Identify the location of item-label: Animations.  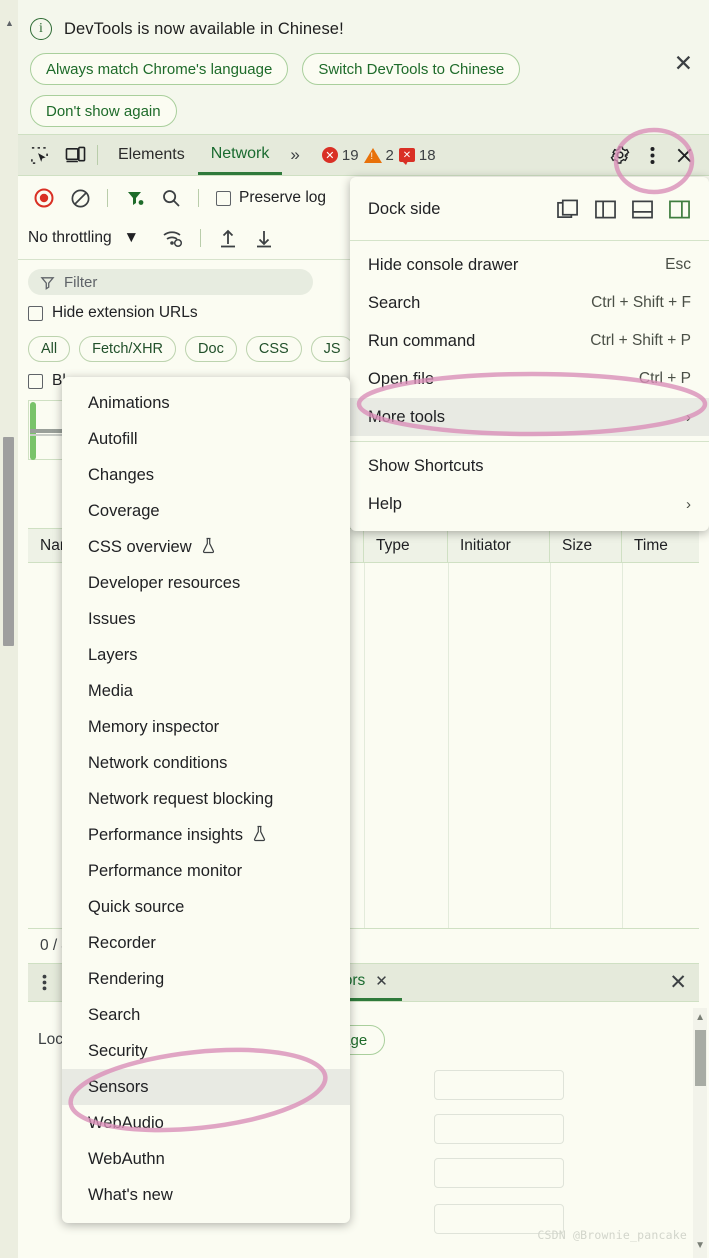
(129, 402).